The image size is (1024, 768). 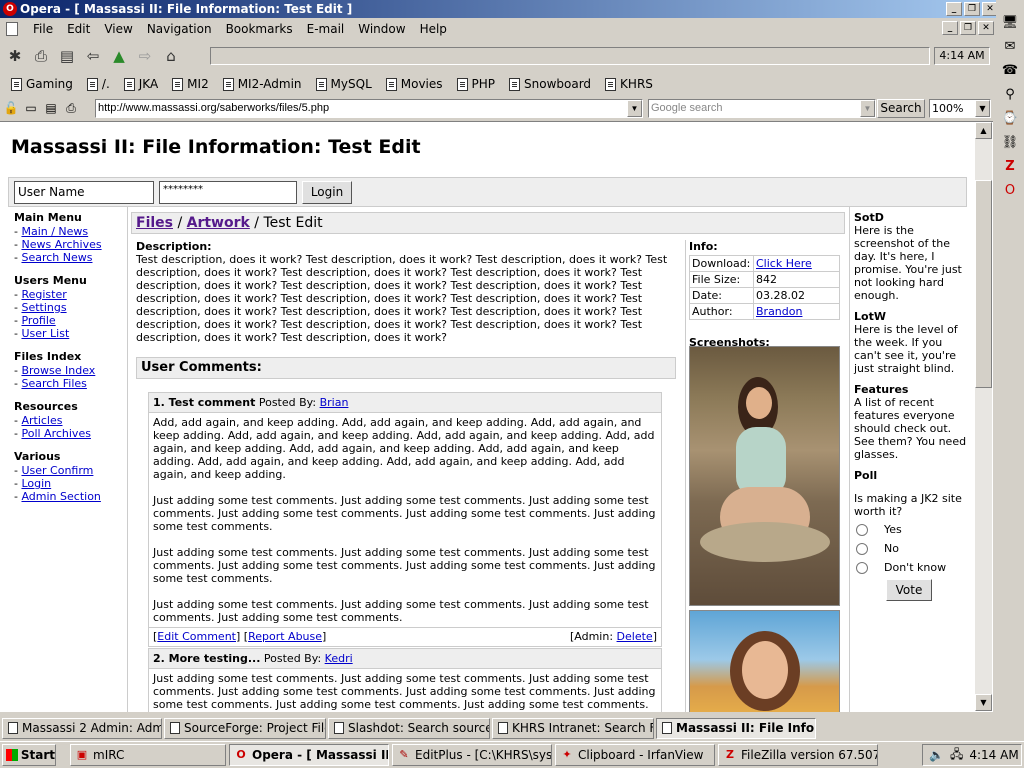 I want to click on scroll-up-icon: ▲, so click(x=983, y=130).